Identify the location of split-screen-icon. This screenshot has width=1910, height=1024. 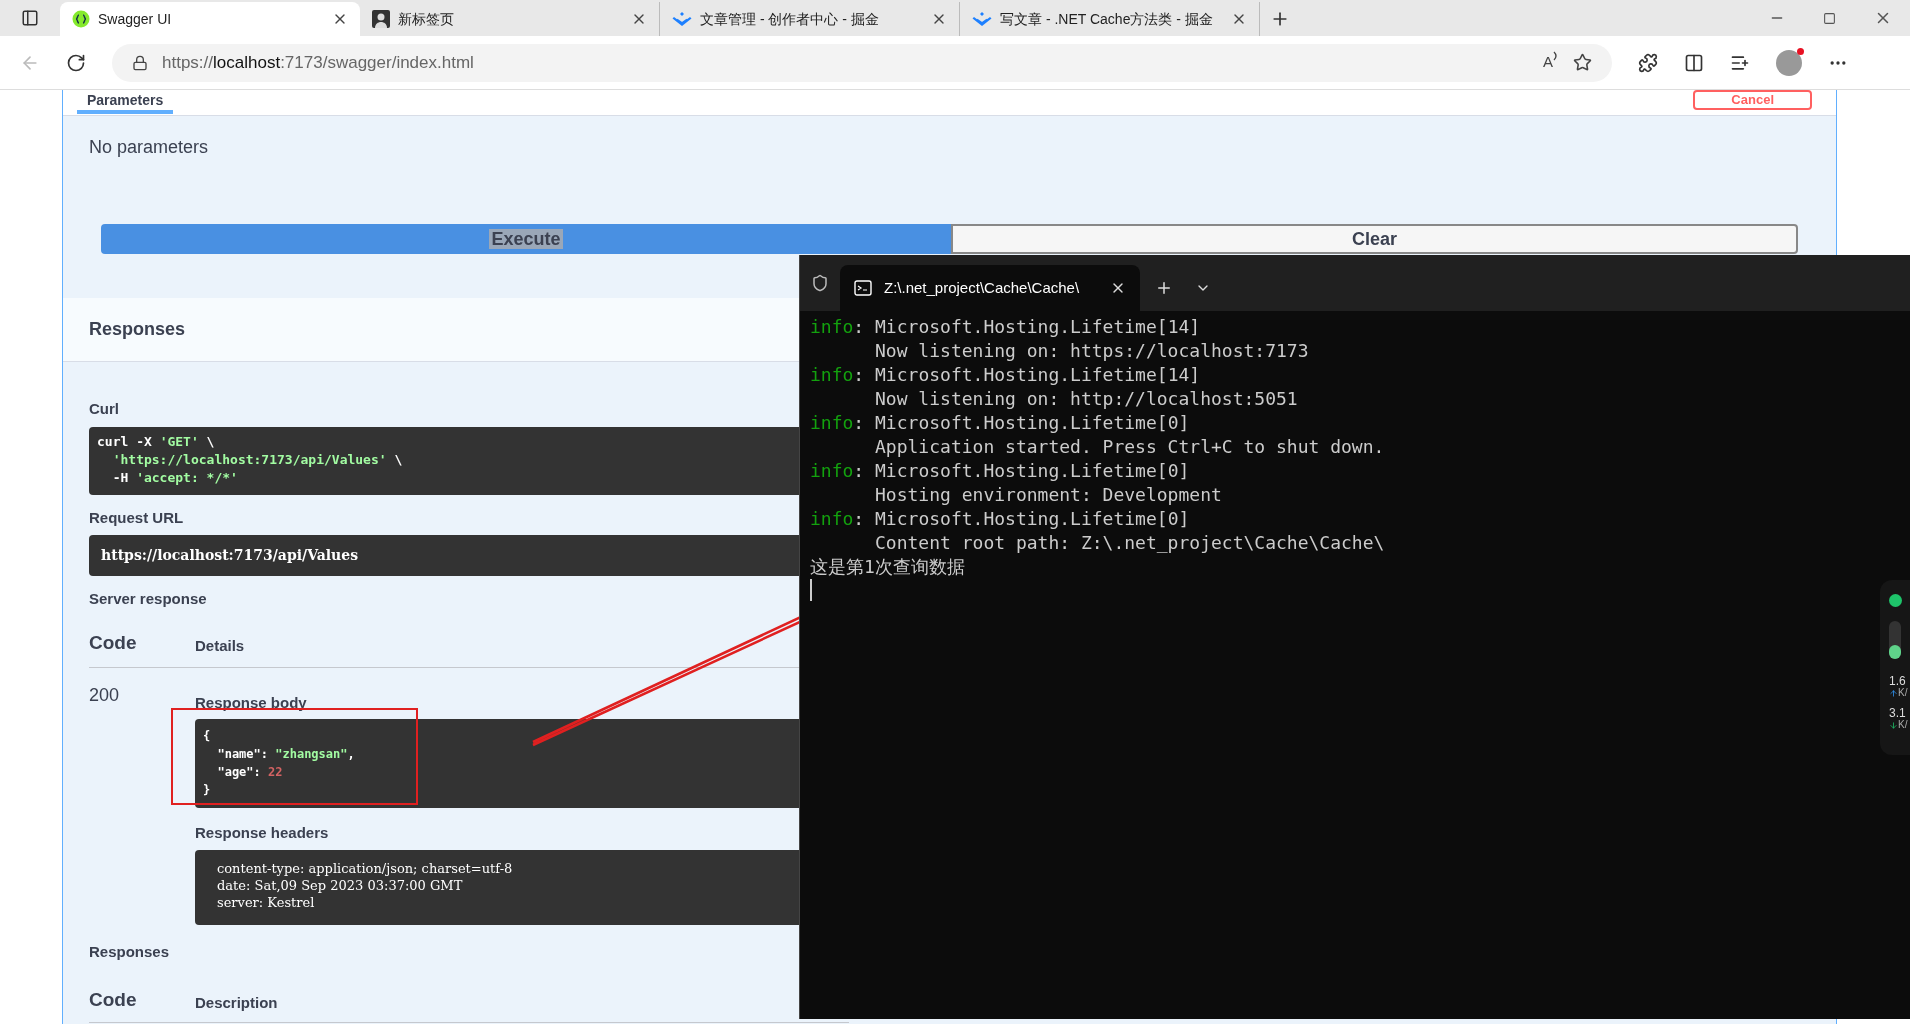
(1694, 62).